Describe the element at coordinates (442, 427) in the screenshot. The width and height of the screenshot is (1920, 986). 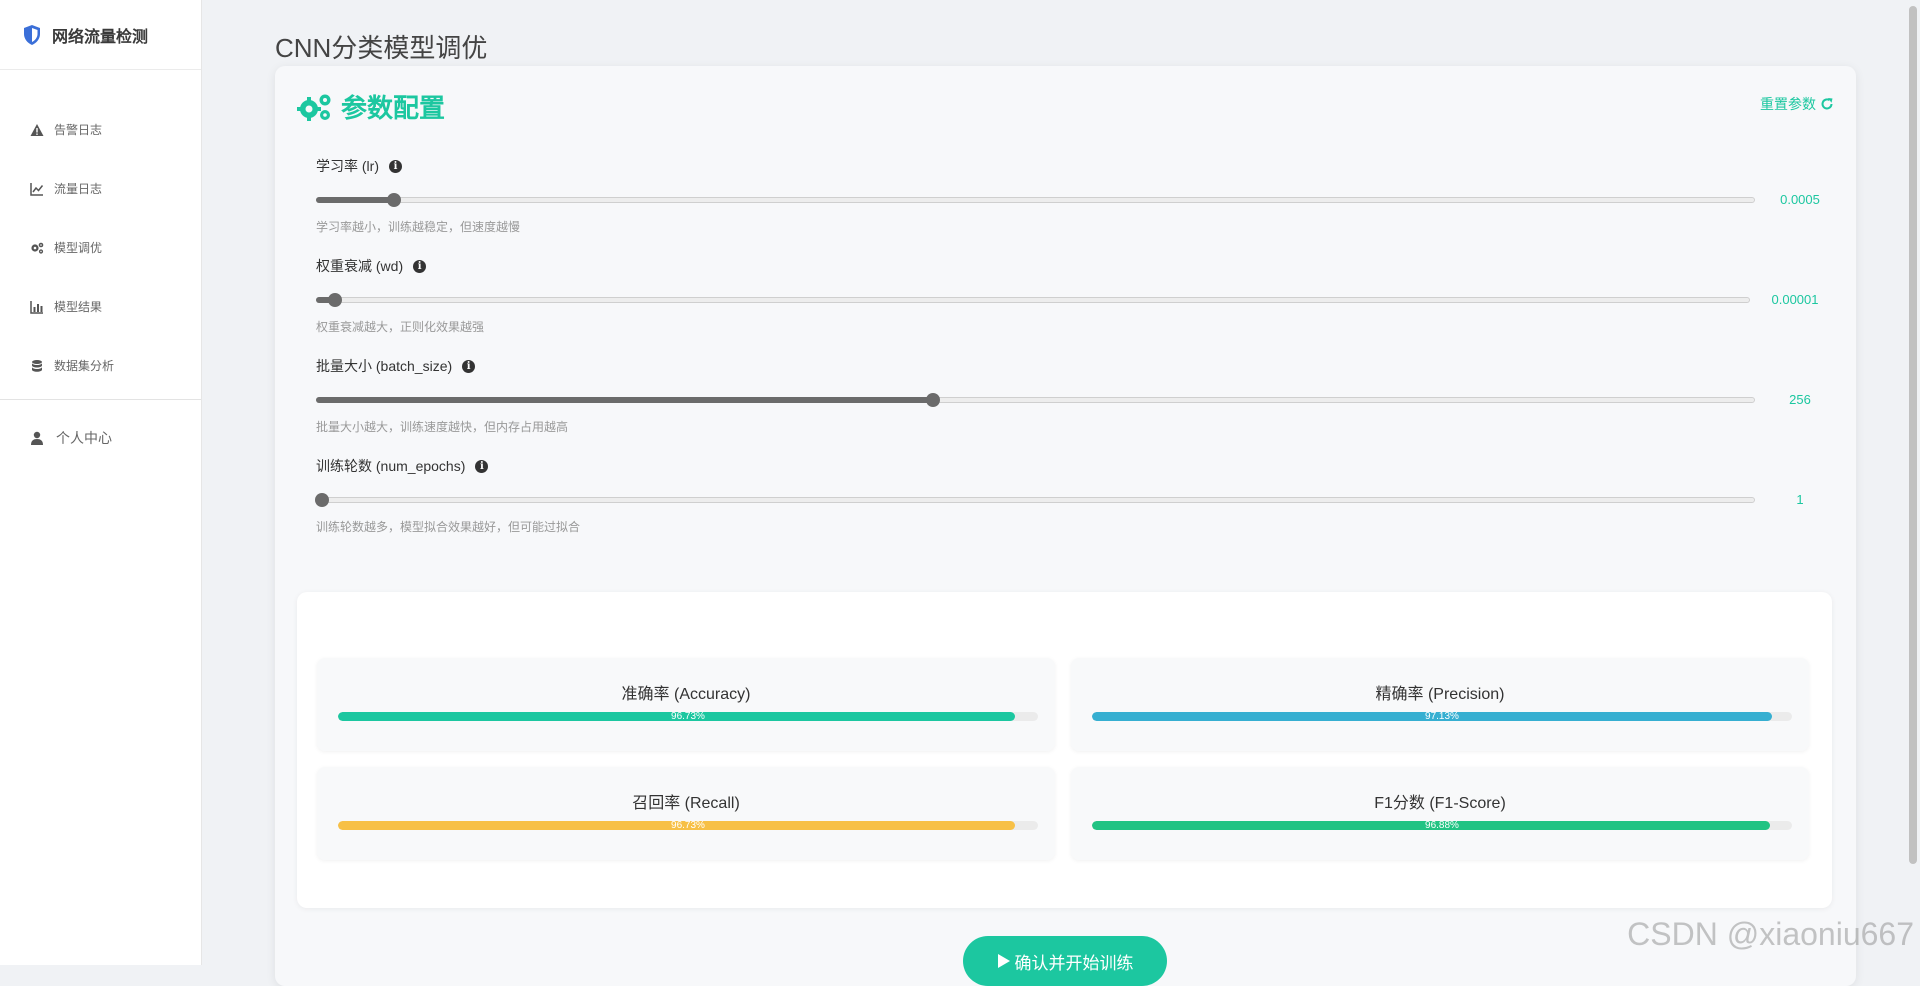
I see `param-hint: 批量大小越大，训练速度越快，但内存占用越高` at that location.